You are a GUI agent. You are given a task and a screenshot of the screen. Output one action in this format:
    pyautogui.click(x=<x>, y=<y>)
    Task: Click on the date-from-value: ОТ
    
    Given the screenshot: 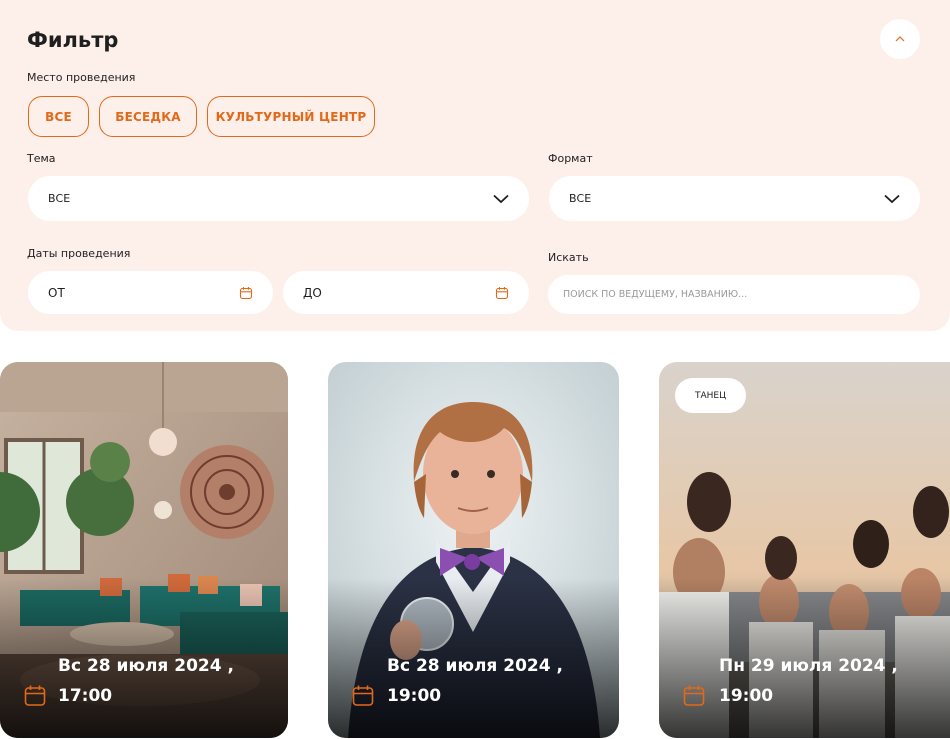 What is the action you would take?
    pyautogui.click(x=56, y=292)
    